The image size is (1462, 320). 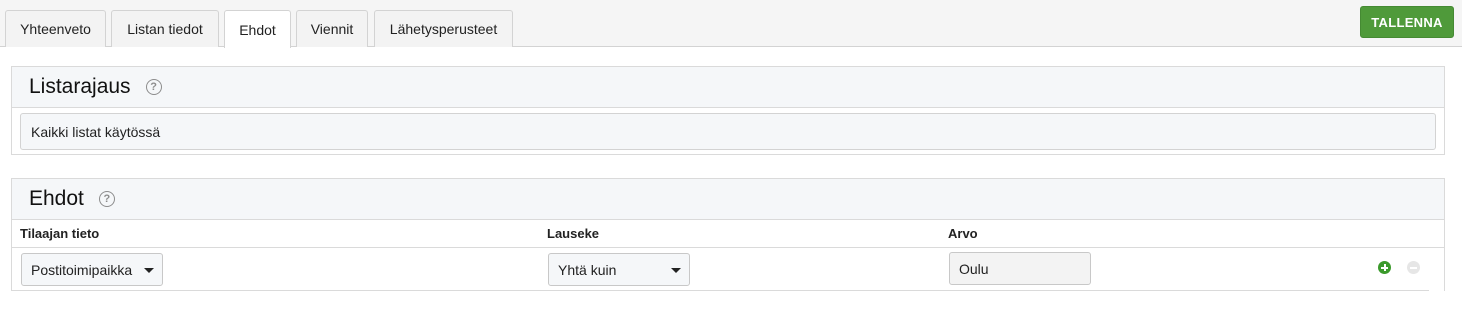 I want to click on list-scope-header: Listarajaus ?, so click(x=728, y=87).